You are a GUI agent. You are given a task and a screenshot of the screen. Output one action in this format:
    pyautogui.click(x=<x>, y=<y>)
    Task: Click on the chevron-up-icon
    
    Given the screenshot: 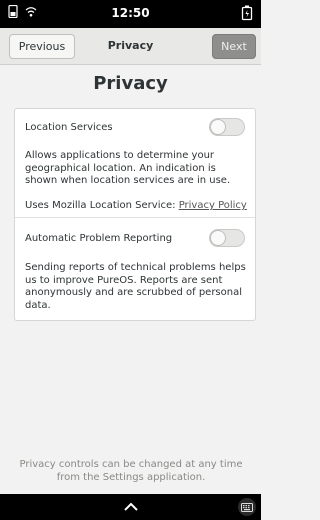 What is the action you would take?
    pyautogui.click(x=131, y=507)
    